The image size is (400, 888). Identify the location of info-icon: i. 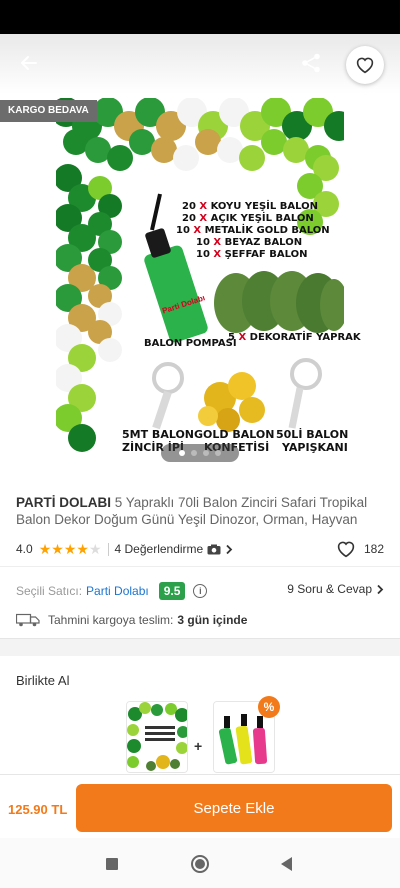
(200, 591).